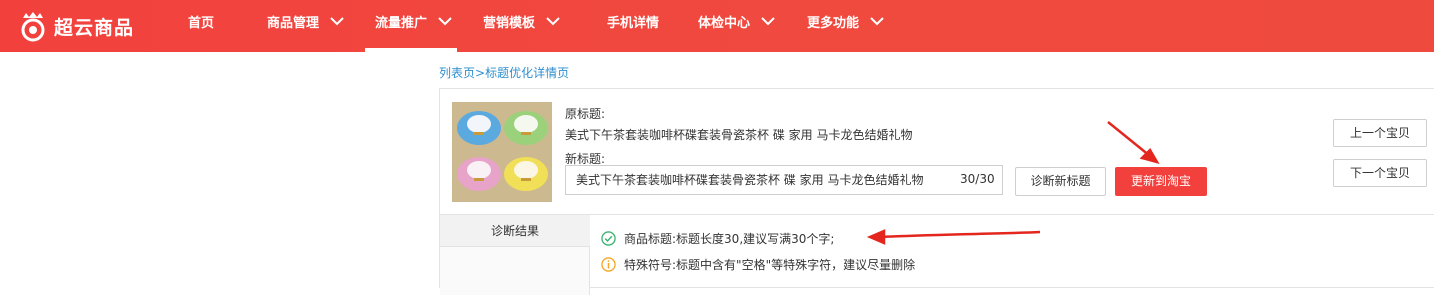 Image resolution: width=1434 pixels, height=295 pixels. Describe the element at coordinates (515, 231) in the screenshot. I see `diagnosis-header: 诊断结果` at that location.